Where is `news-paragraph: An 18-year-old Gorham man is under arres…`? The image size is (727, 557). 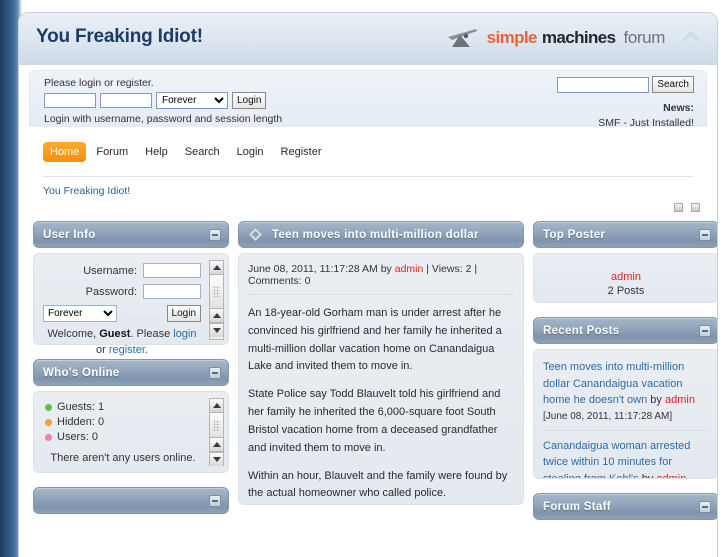
news-paragraph: An 18-year-old Gorham man is under arres… is located at coordinates (375, 340).